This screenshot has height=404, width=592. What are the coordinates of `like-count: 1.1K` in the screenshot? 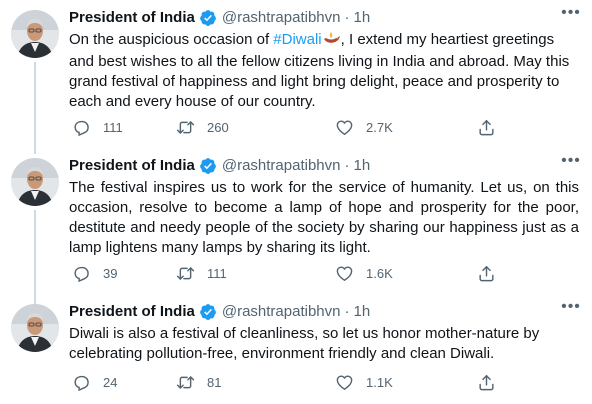 It's located at (379, 382).